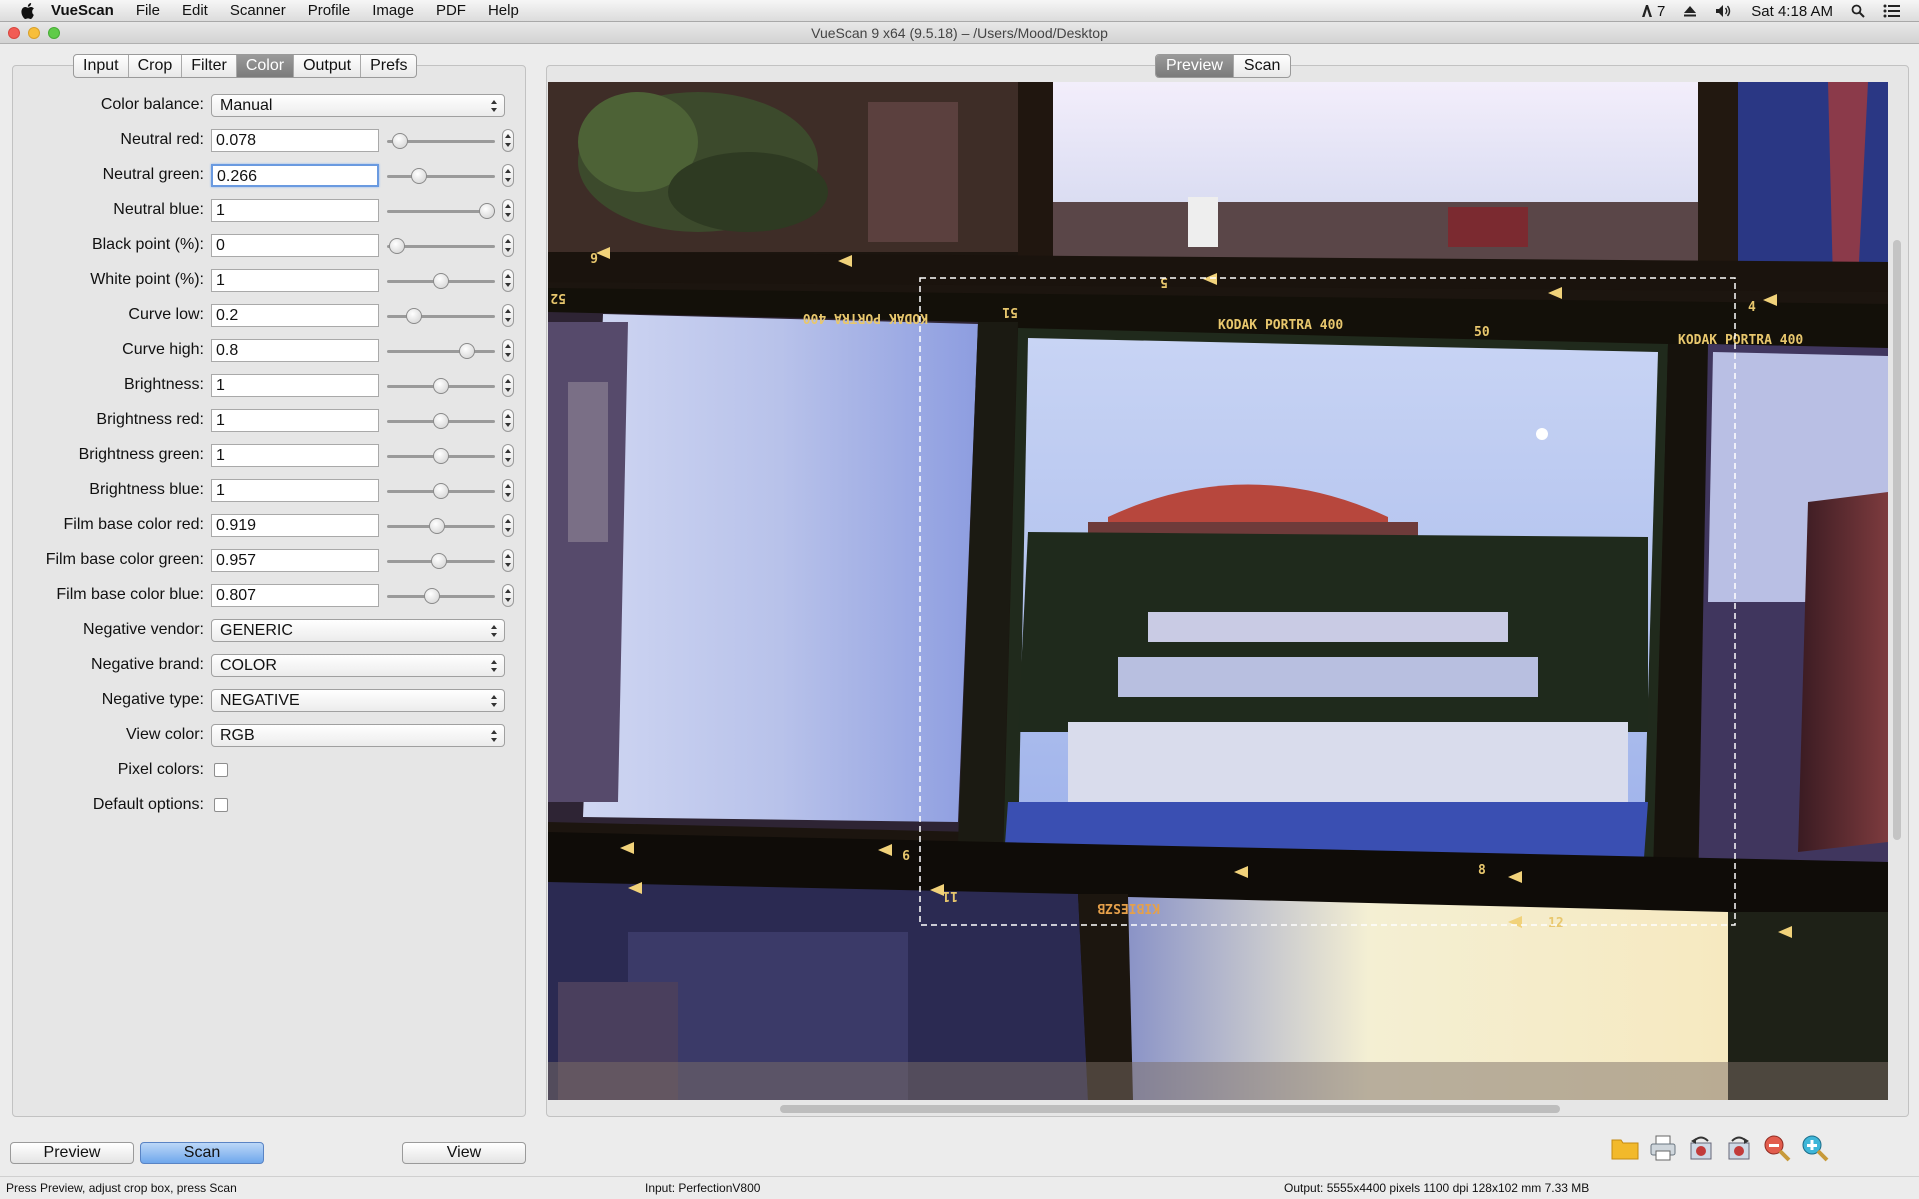  Describe the element at coordinates (328, 66) in the screenshot. I see `tab-output: Output` at that location.